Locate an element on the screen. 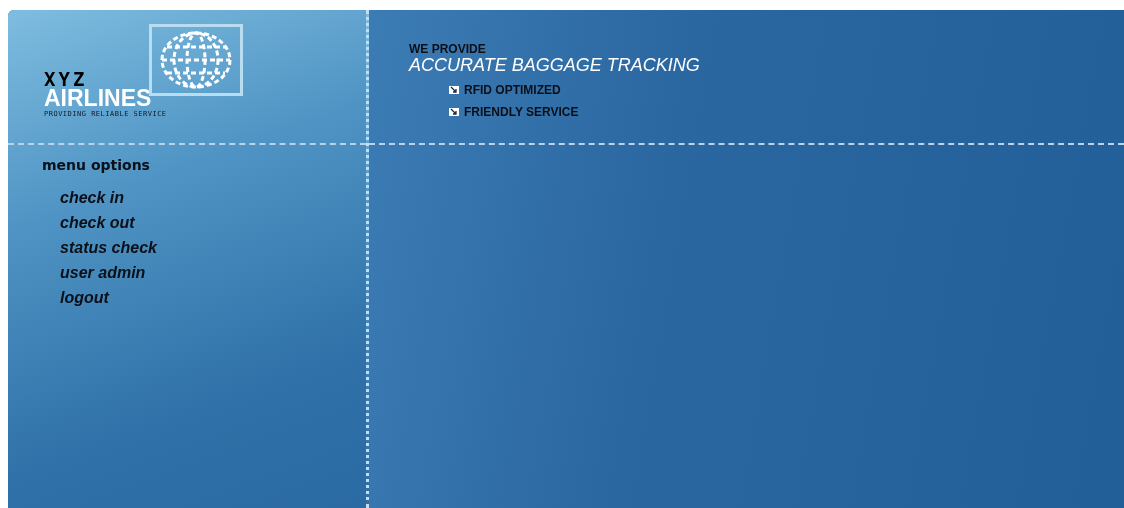 This screenshot has height=508, width=1124. menu-link: check in is located at coordinates (92, 197).